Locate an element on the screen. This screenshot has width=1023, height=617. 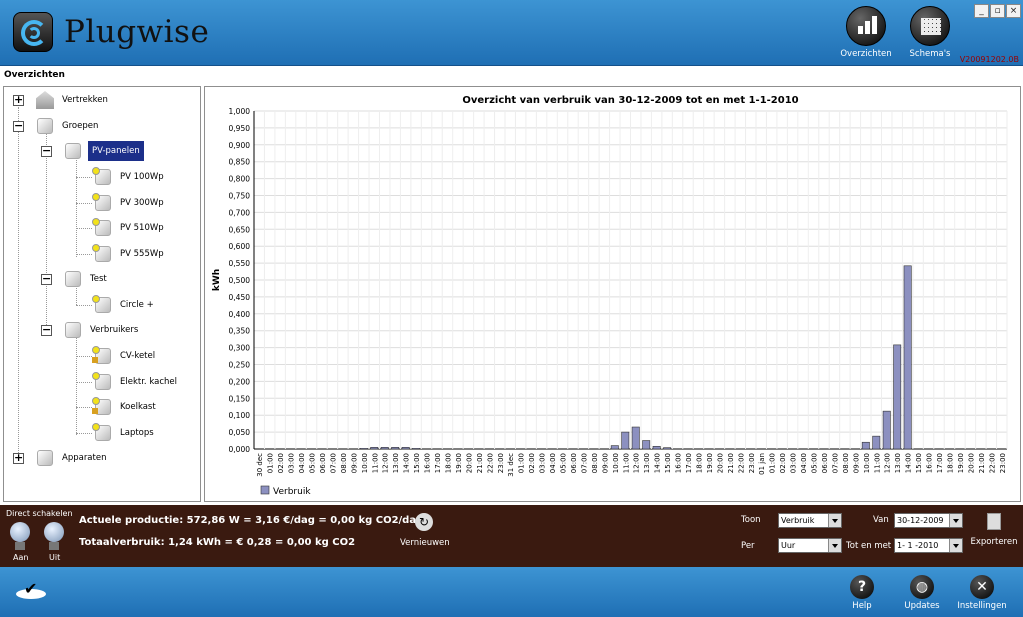
y-tick-label: 0,650 is located at coordinates (240, 229).